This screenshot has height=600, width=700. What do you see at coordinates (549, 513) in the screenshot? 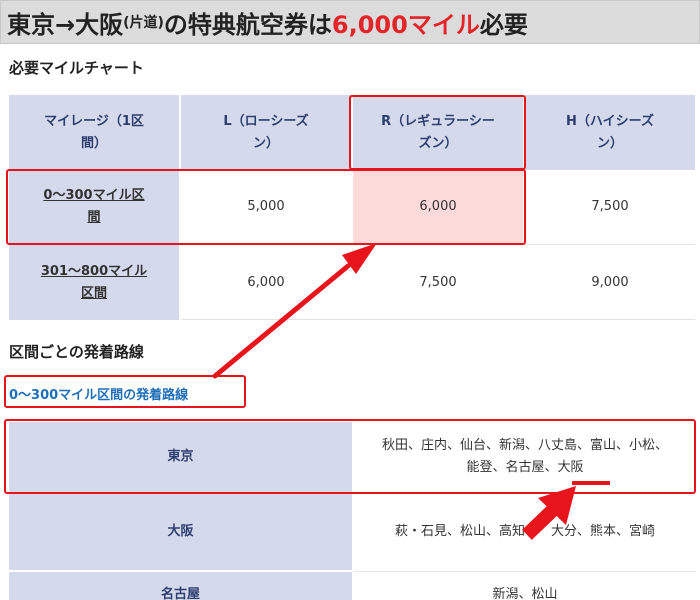
I see `arrow-to-osaka-icon` at bounding box center [549, 513].